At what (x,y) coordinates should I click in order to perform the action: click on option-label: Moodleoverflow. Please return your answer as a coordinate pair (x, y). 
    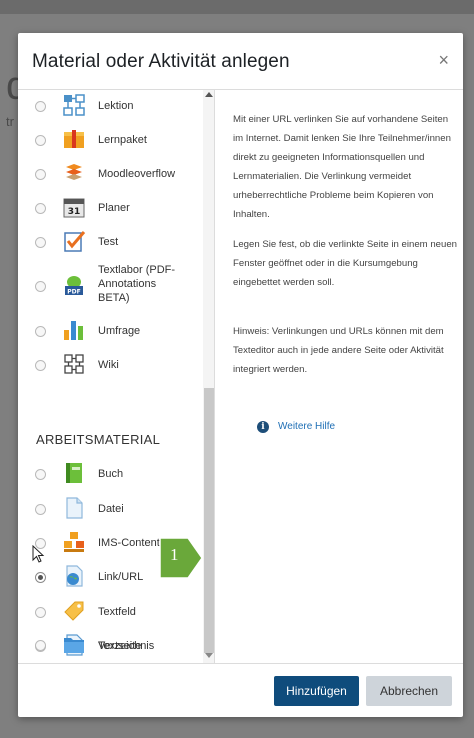
    Looking at the image, I should click on (137, 174).